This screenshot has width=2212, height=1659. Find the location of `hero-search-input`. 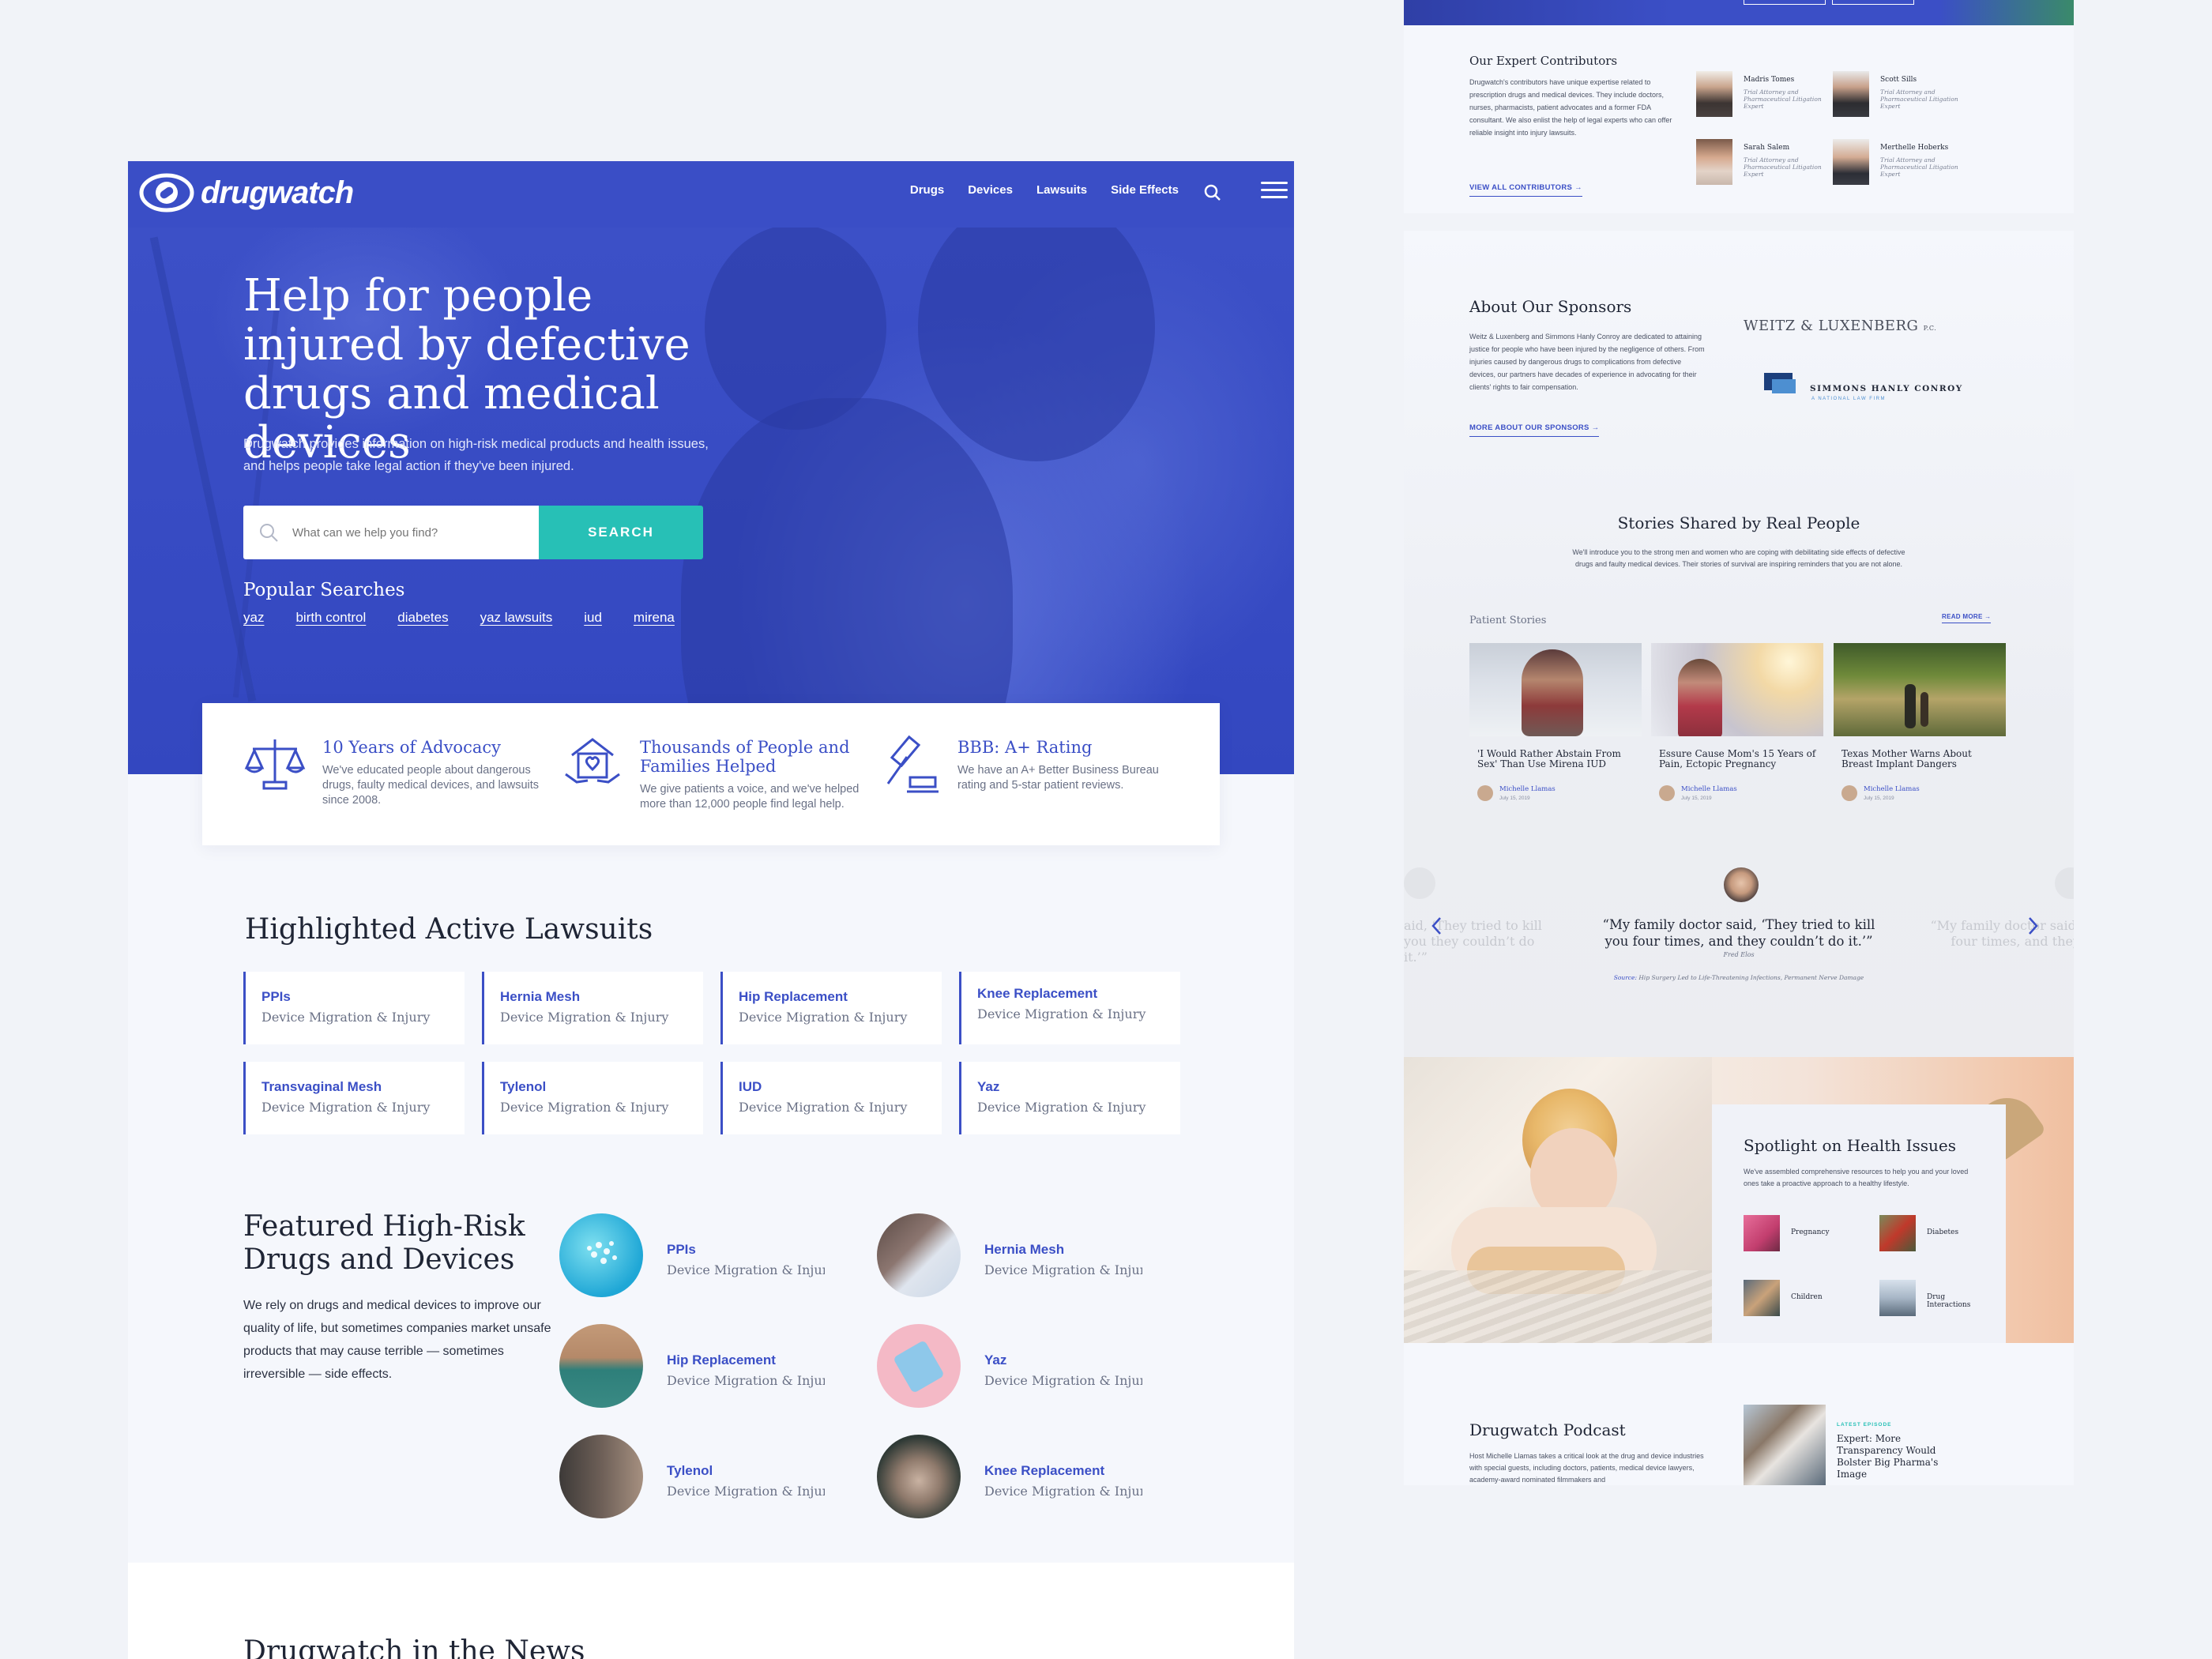

hero-search-input is located at coordinates (410, 532).